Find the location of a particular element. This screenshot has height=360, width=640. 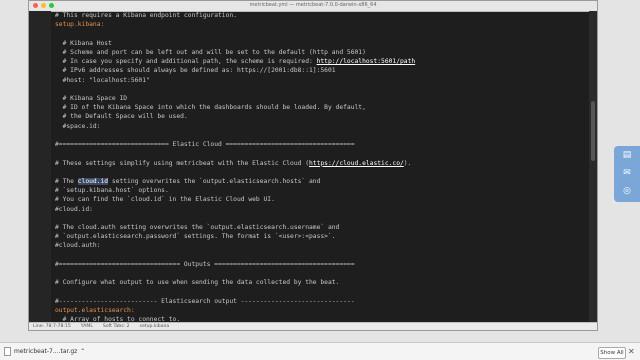

code-line: 81#cloud.id: is located at coordinates (320, 209).